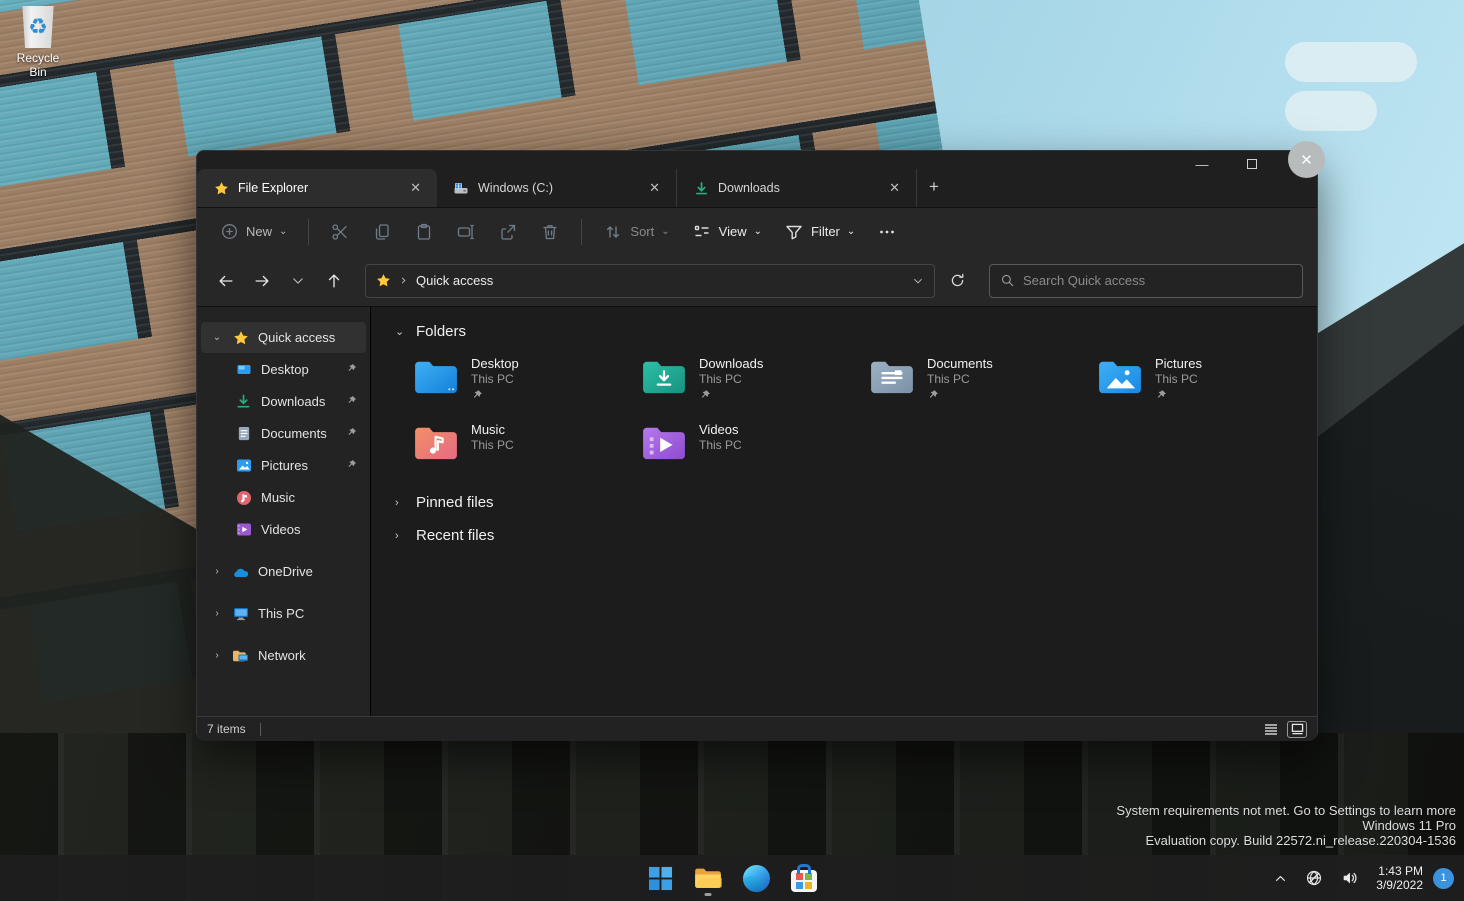 This screenshot has width=1464, height=901. I want to click on sidebar-item-documents: Documents, so click(283, 433).